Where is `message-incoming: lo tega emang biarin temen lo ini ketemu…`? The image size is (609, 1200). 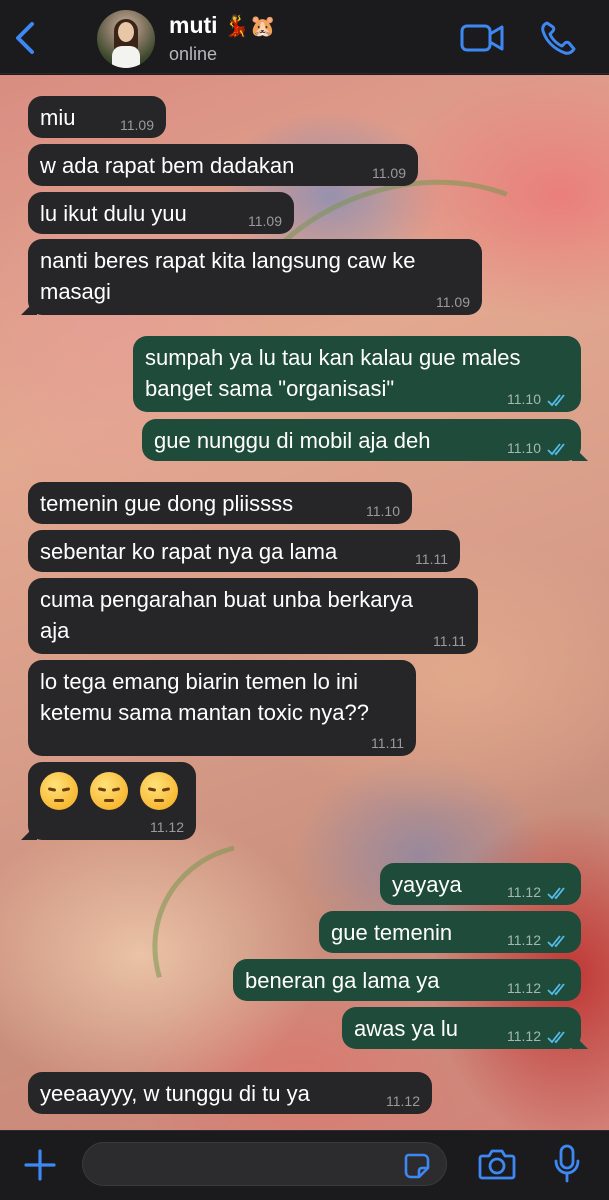
message-incoming: lo tega emang biarin temen lo ini ketemu… is located at coordinates (222, 708).